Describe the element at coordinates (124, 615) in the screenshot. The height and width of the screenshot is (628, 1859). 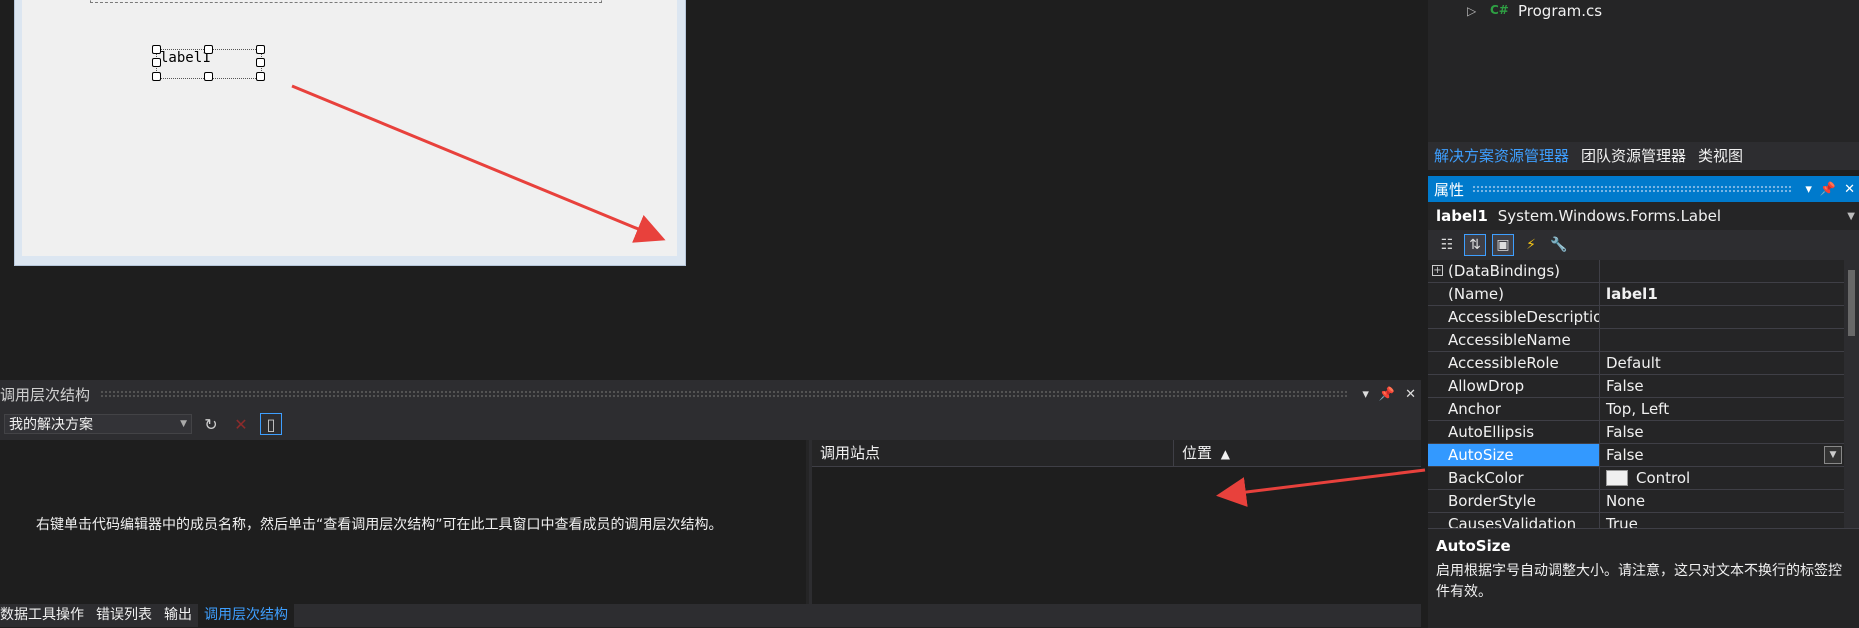
I see `tab-error-list: 错误列表` at that location.